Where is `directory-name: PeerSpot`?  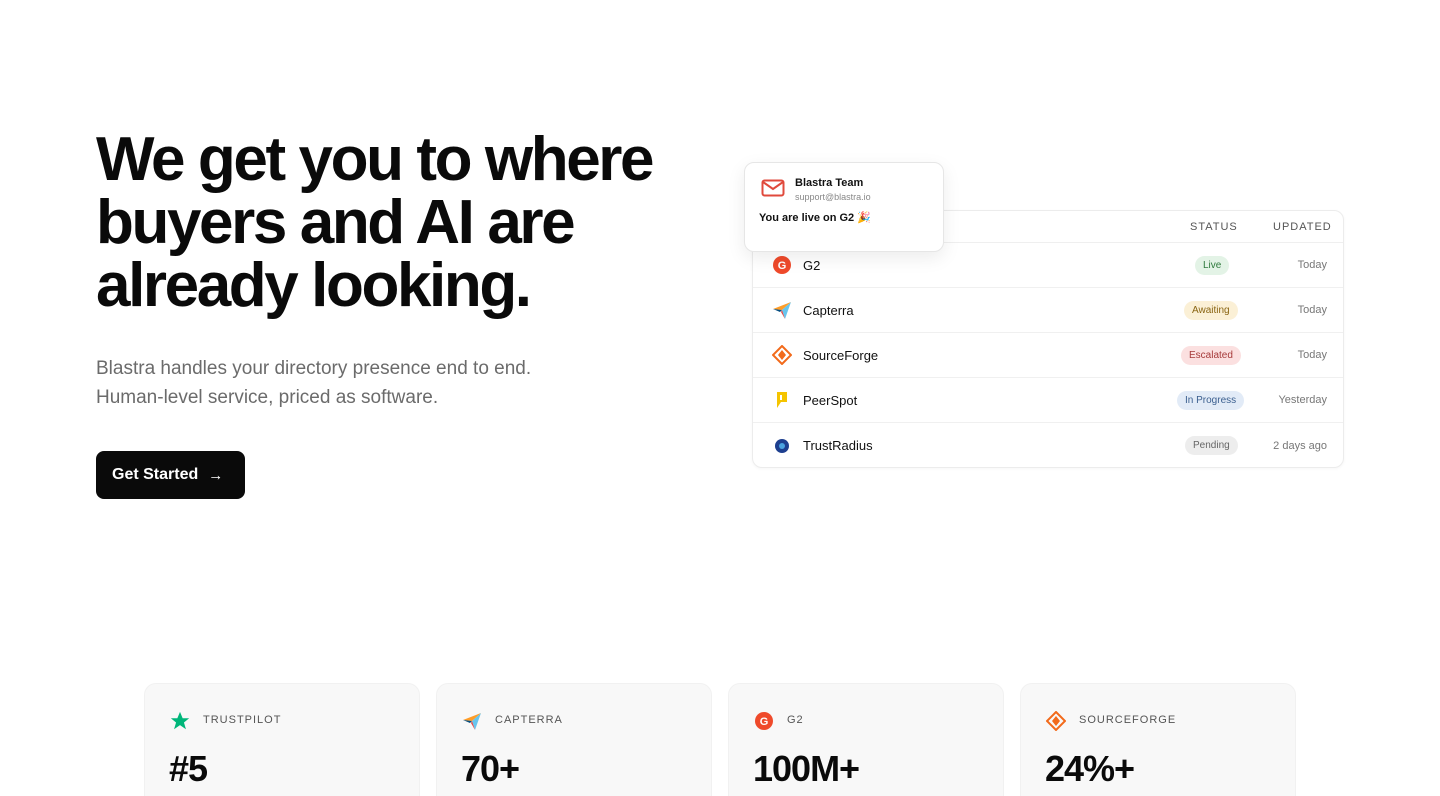
directory-name: PeerSpot is located at coordinates (830, 400).